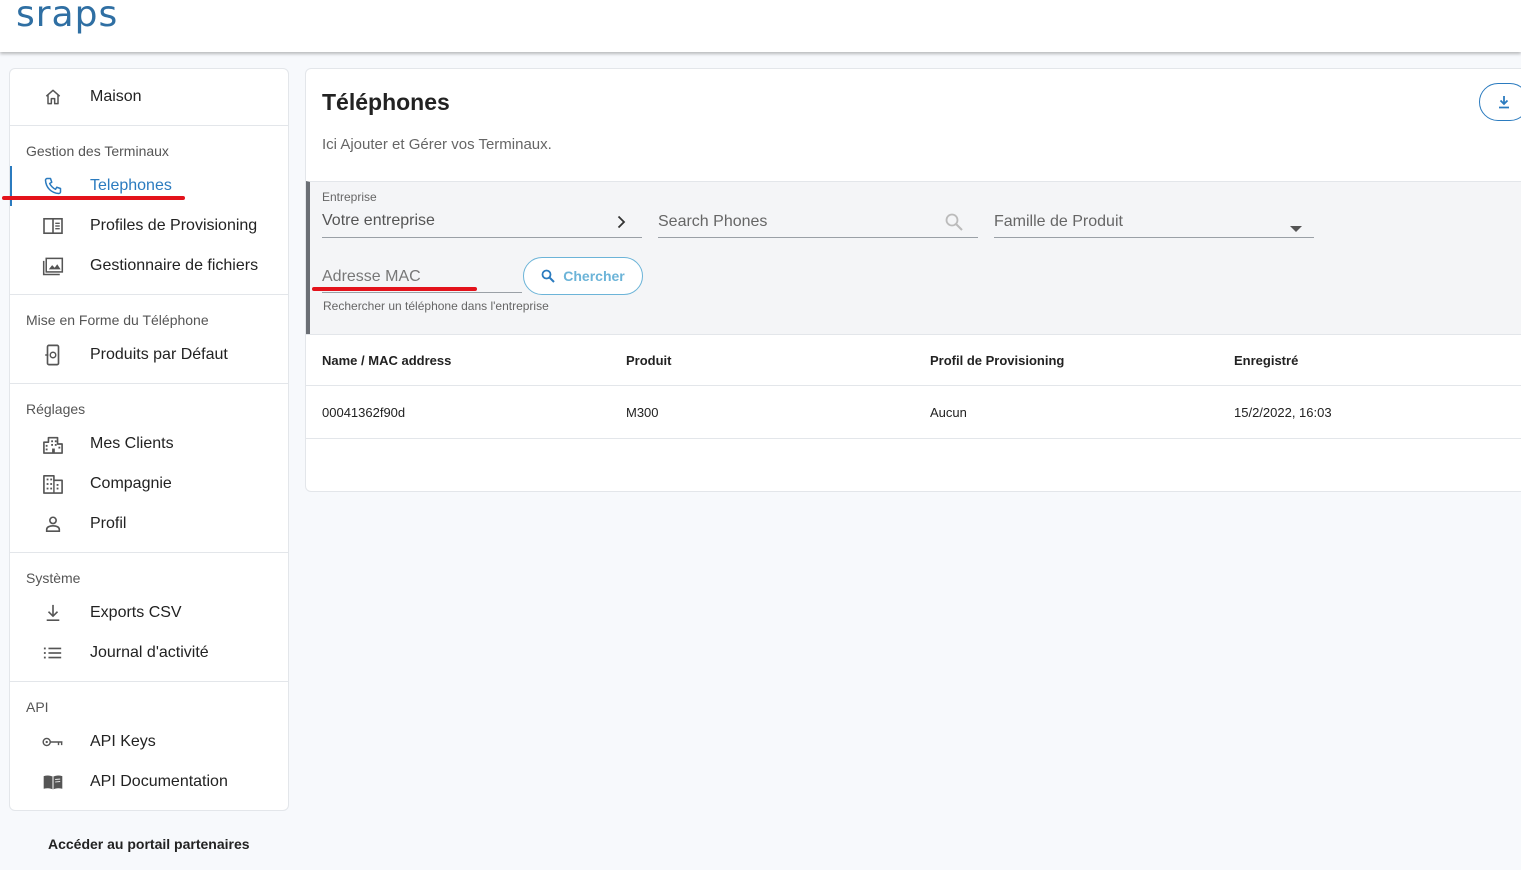 This screenshot has height=870, width=1521. Describe the element at coordinates (649, 360) in the screenshot. I see `column-header-product: Produit` at that location.